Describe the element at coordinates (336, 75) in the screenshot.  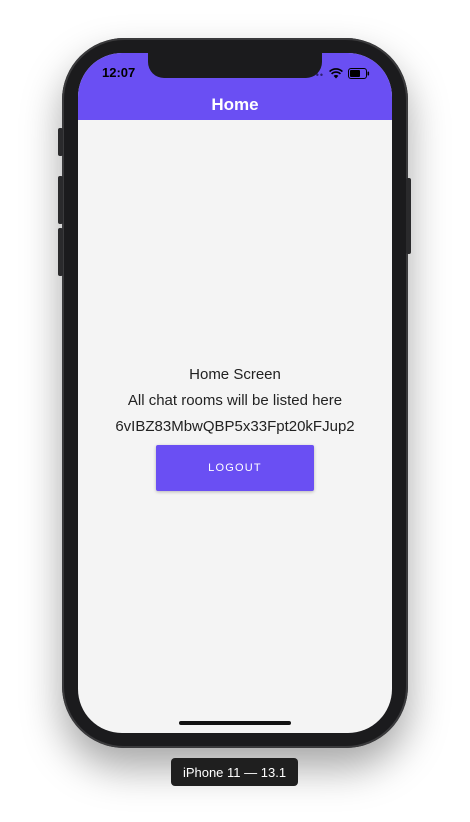
I see `wifi-icon` at that location.